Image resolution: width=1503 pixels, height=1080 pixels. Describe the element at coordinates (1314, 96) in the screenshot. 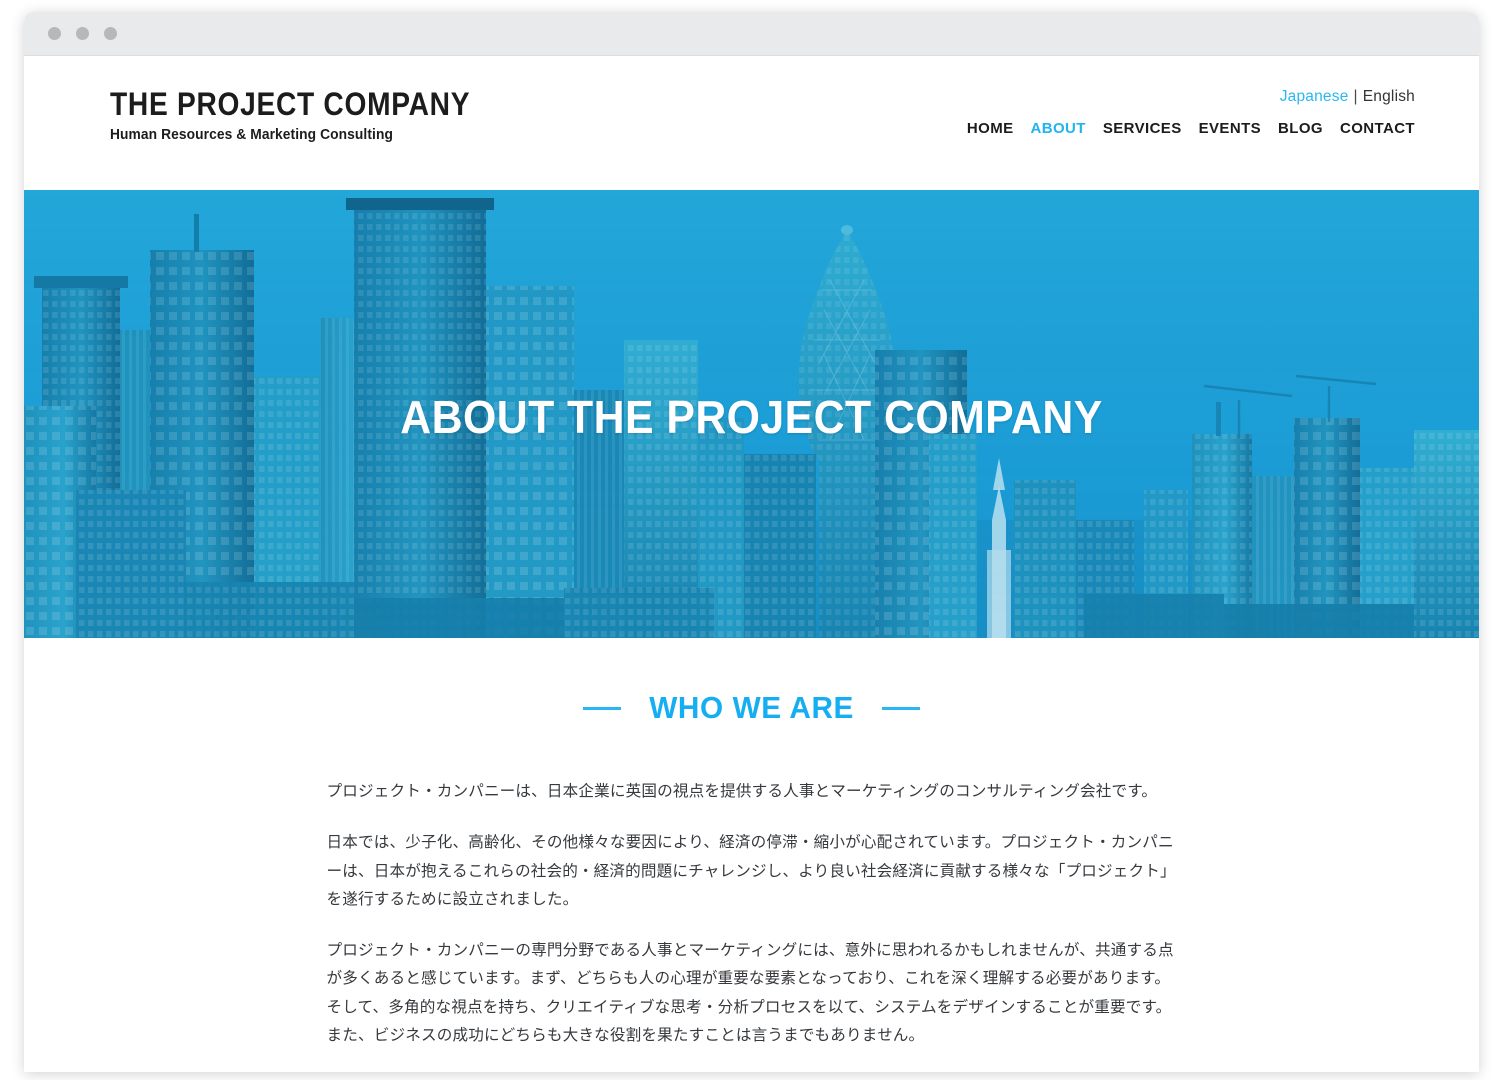

I see `language-japanese-link: Japanese` at that location.